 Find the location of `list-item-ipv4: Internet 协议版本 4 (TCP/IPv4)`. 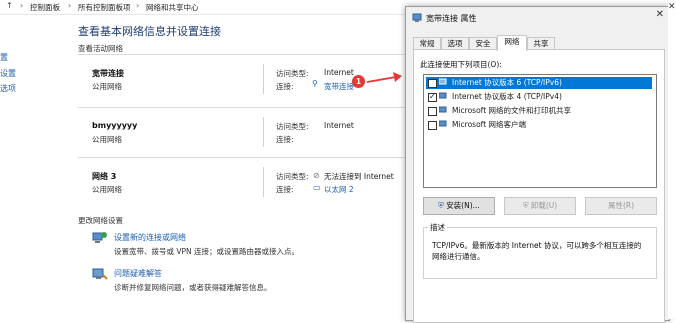

list-item-ipv4: Internet 协议版本 4 (TCP/IPv4) is located at coordinates (539, 97).